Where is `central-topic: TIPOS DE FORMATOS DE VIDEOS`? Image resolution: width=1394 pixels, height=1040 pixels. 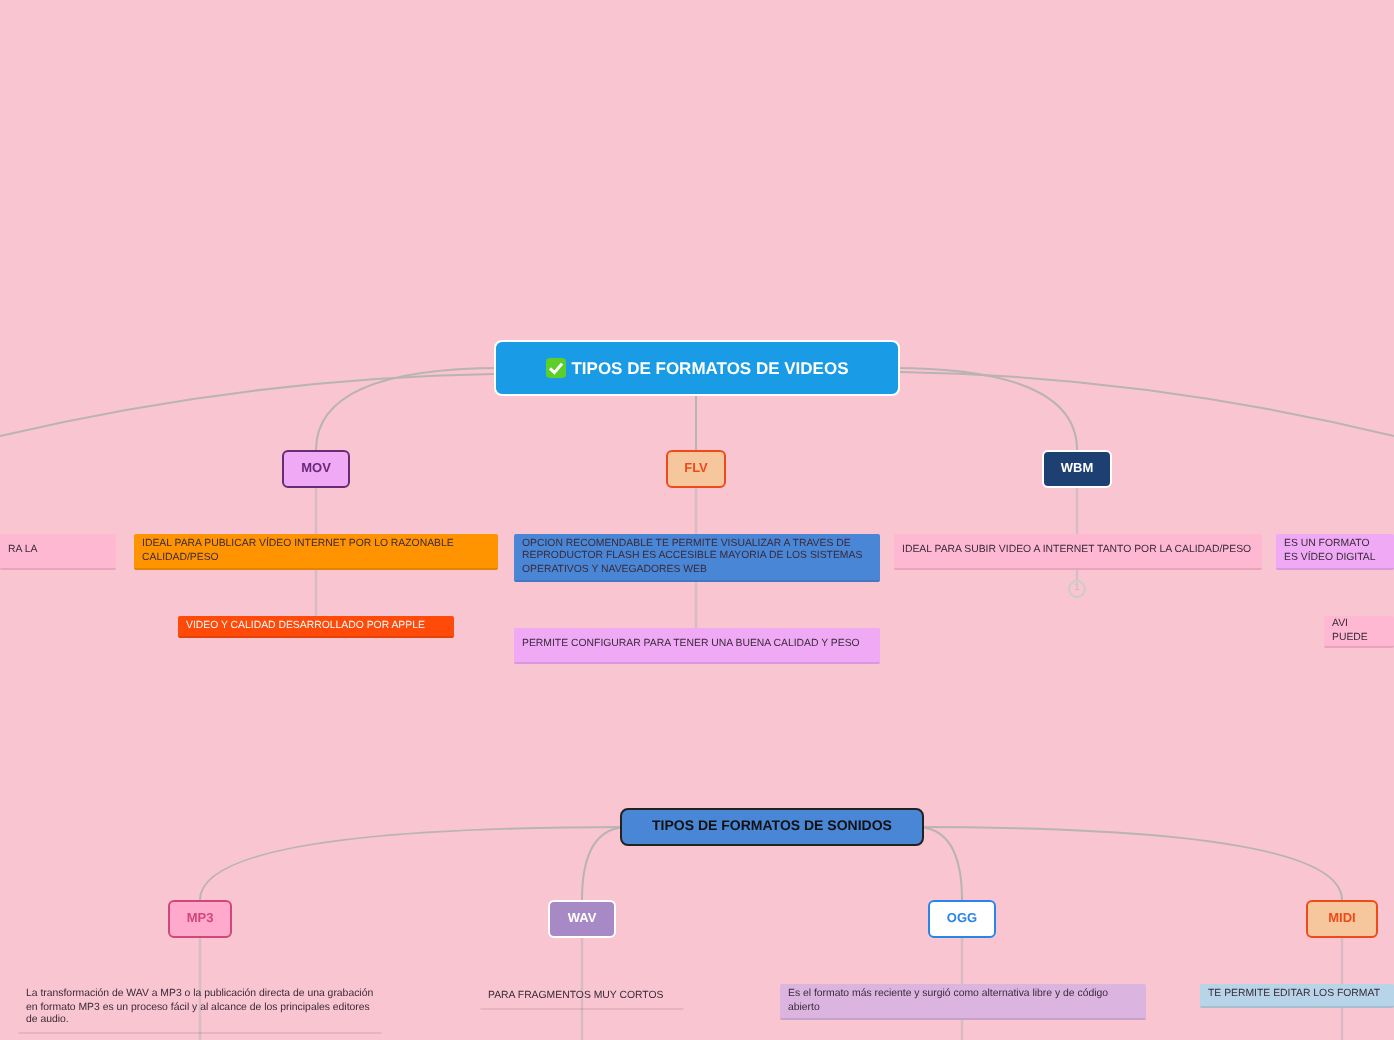 central-topic: TIPOS DE FORMATOS DE VIDEOS is located at coordinates (697, 368).